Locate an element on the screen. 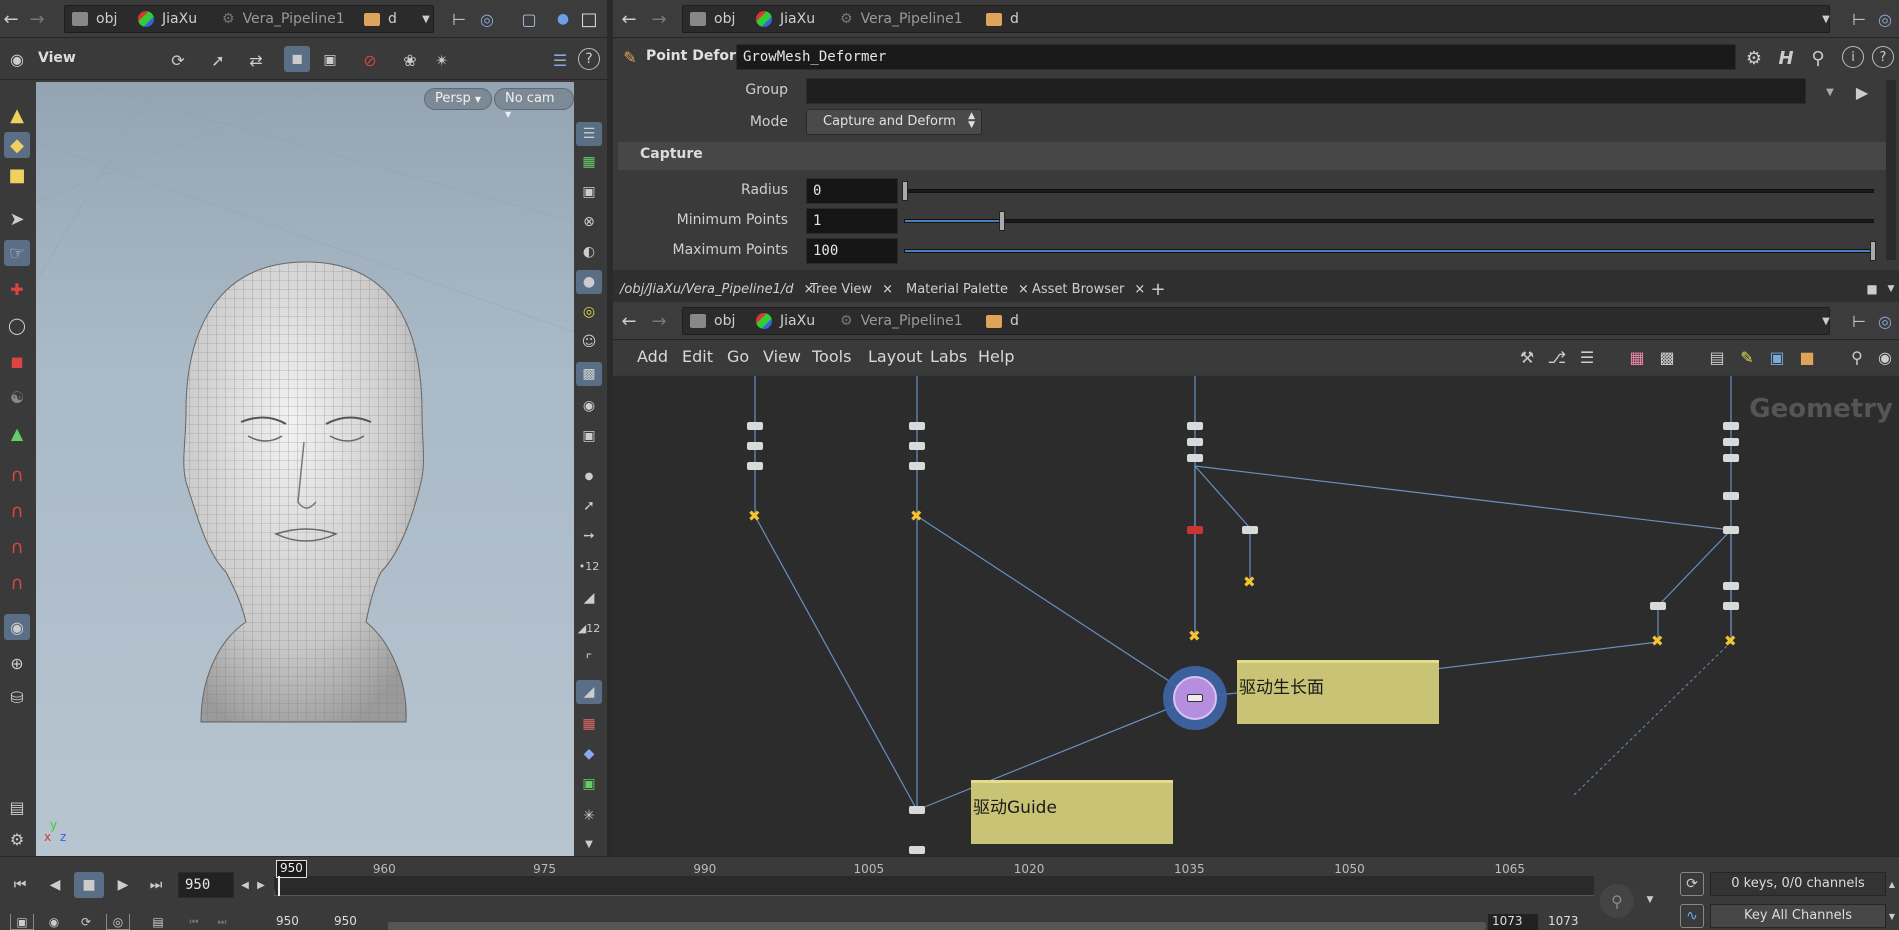  cube-icon: ▢ is located at coordinates (529, 19).